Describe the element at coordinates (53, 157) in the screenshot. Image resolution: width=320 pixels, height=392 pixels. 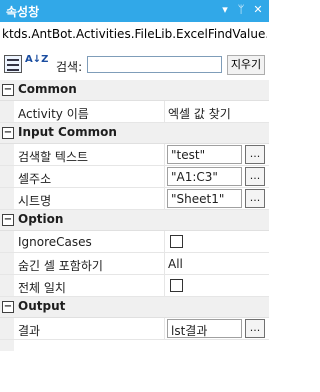
I see `property-name: 검색할 텍스트` at that location.